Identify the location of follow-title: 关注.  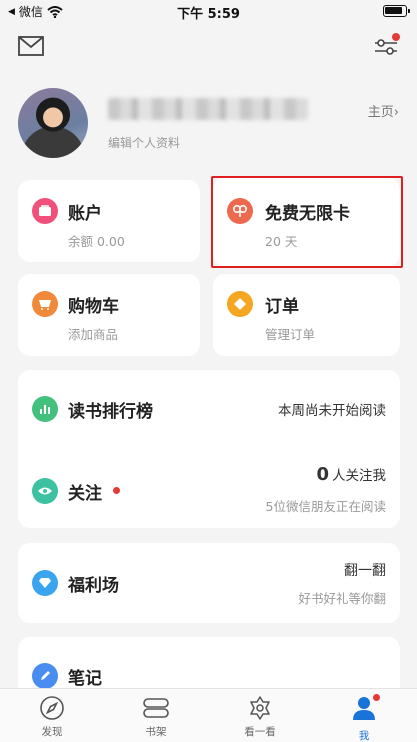
(85, 494).